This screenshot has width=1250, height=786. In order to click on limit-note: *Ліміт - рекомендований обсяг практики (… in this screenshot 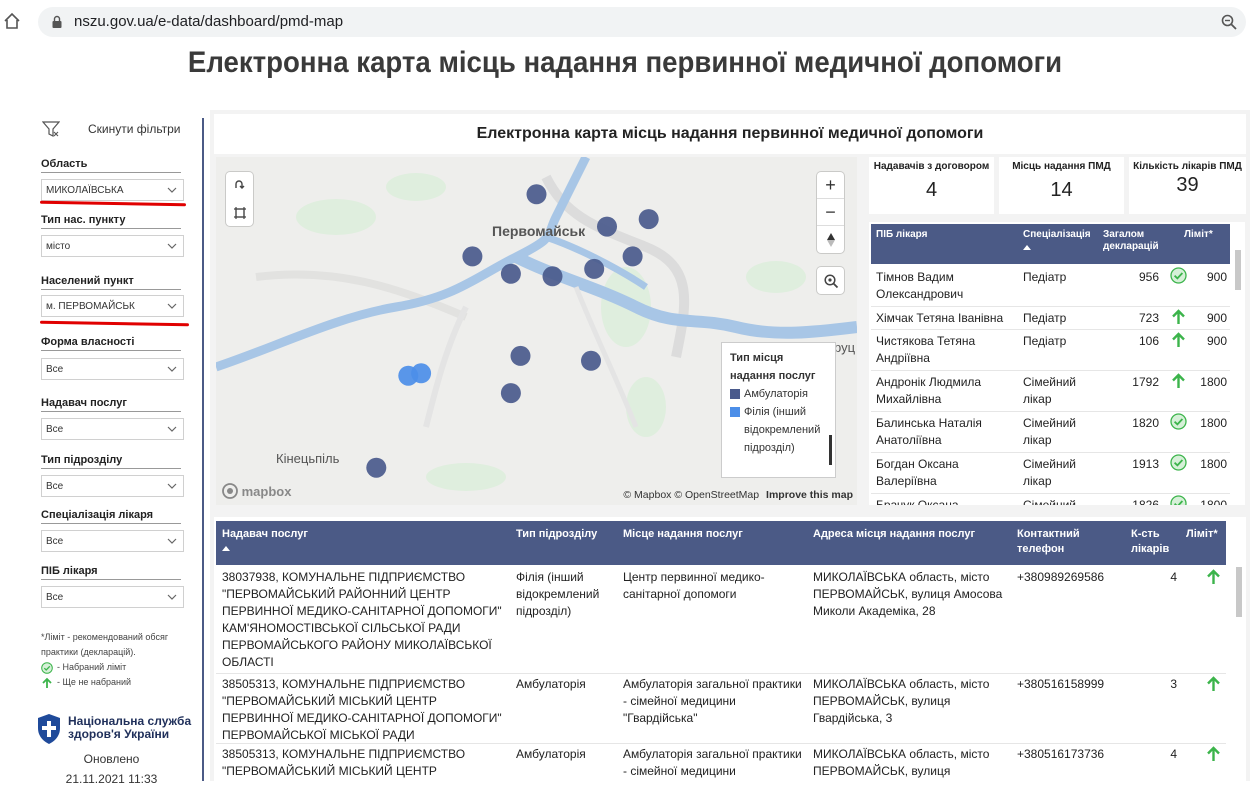, I will do `click(116, 660)`.